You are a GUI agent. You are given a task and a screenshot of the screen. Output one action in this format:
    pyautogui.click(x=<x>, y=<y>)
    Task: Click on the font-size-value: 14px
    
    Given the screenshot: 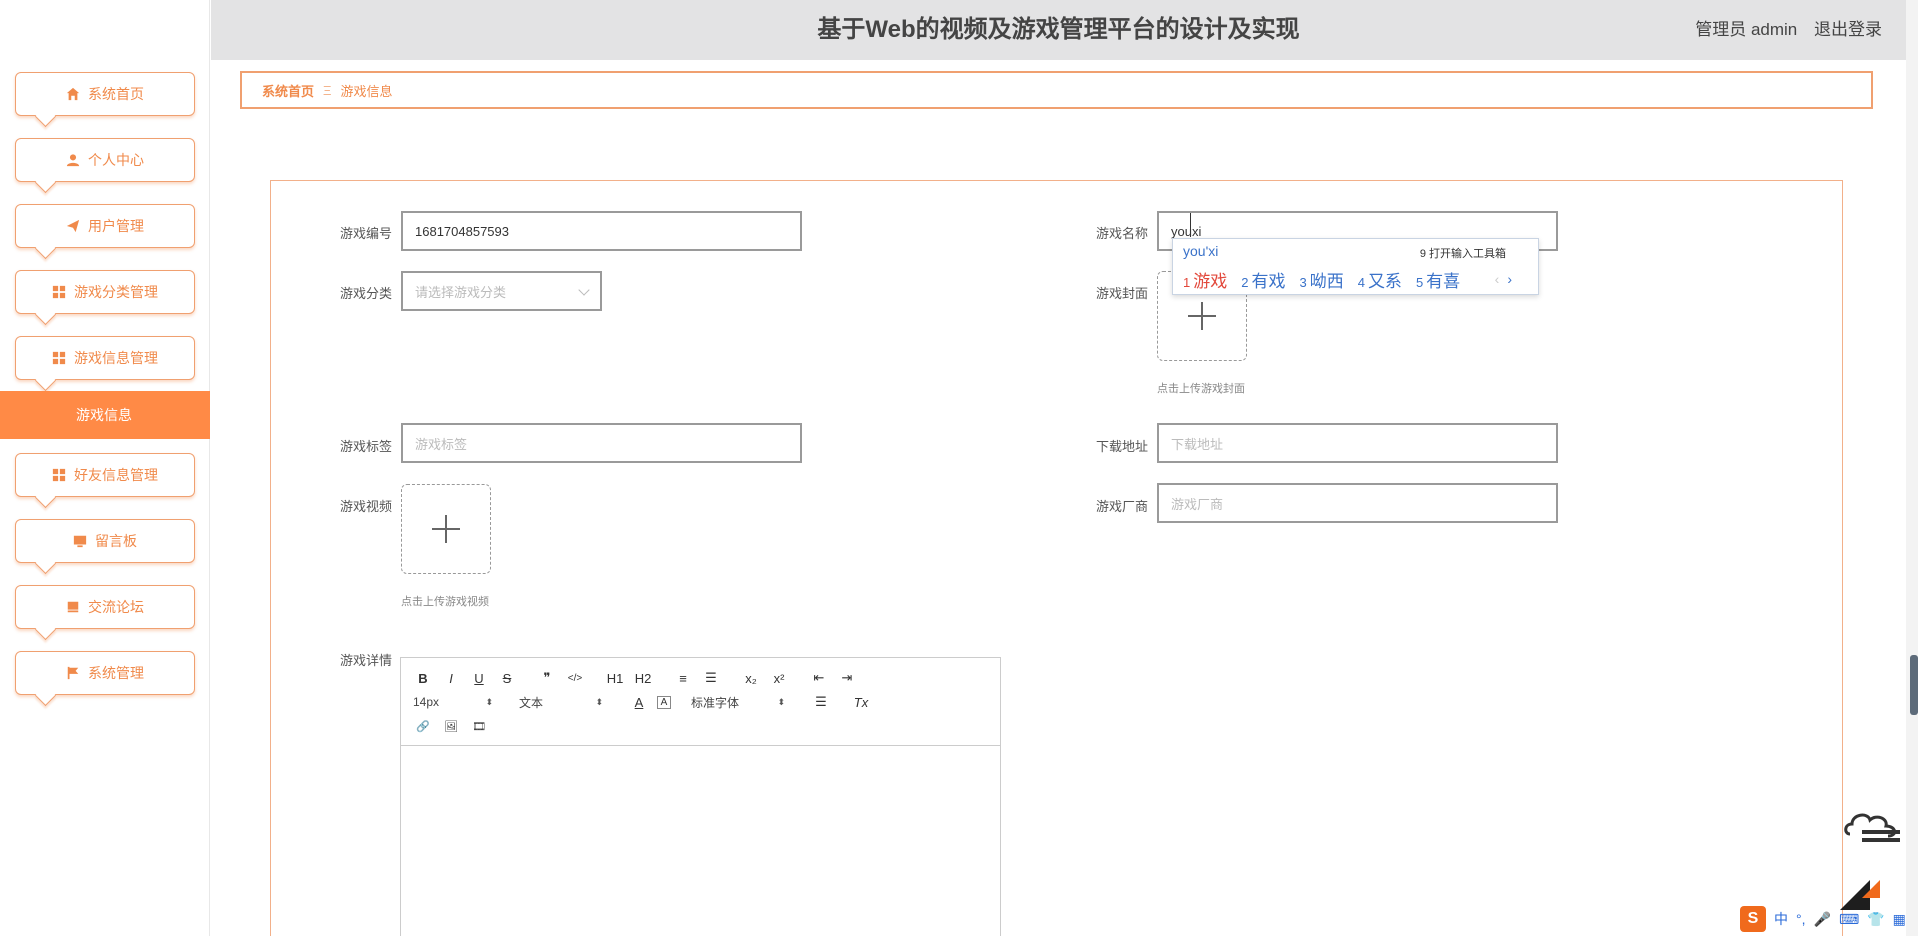 What is the action you would take?
    pyautogui.click(x=426, y=702)
    